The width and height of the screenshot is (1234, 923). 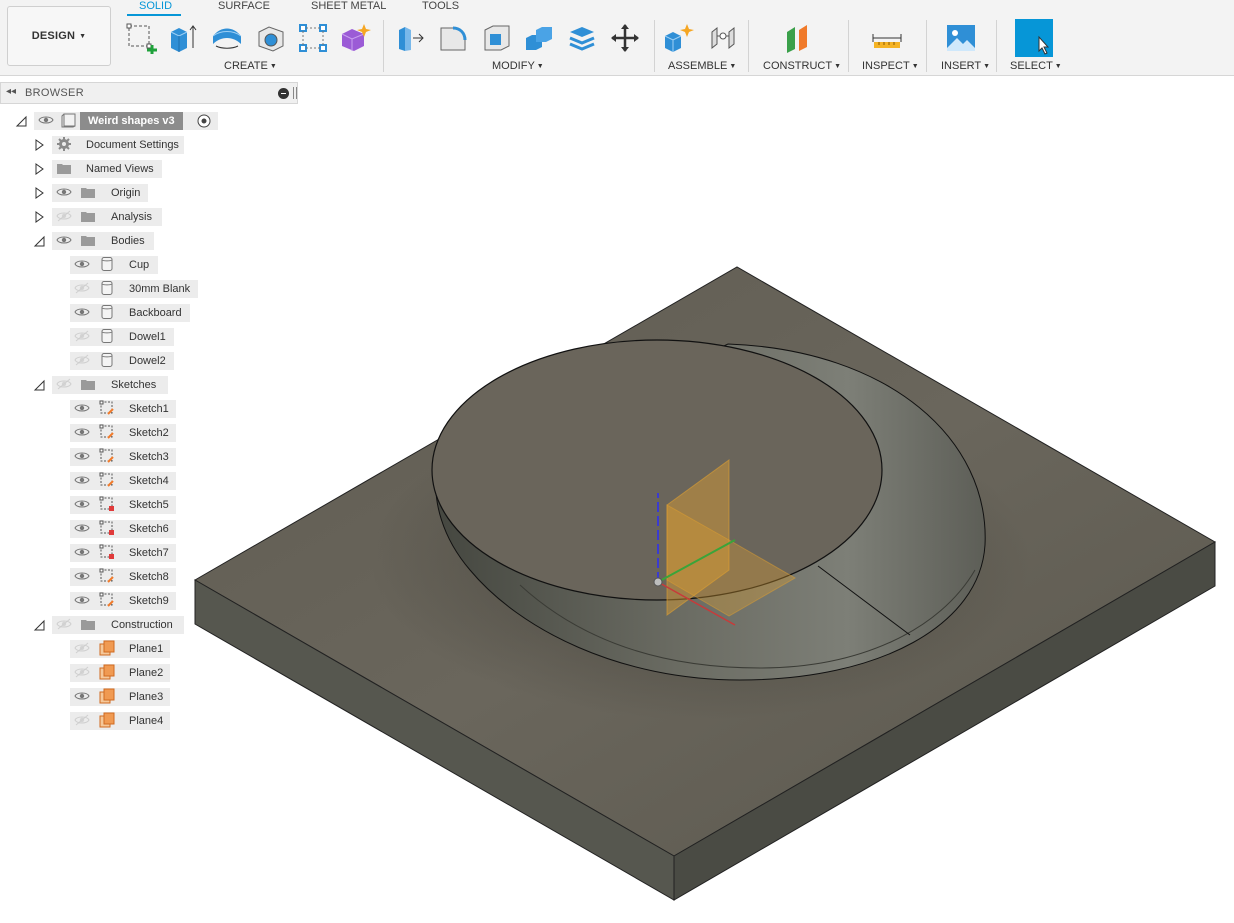 I want to click on tree-item-sketch-label: Sketch7, so click(x=149, y=553).